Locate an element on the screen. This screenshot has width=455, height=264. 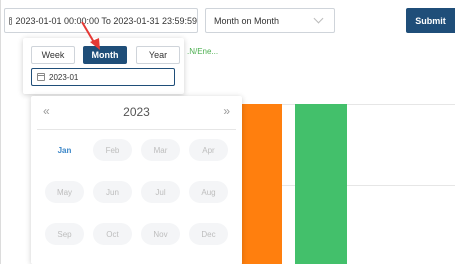
month-sep: Sep is located at coordinates (64, 234).